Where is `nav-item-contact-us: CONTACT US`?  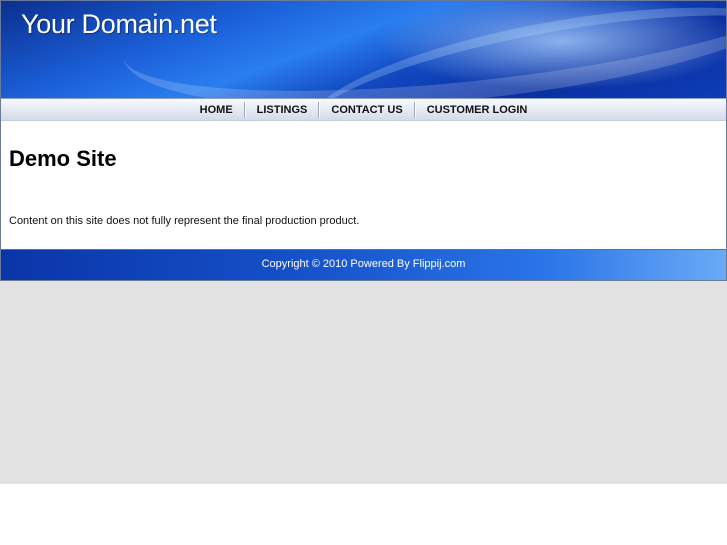
nav-item-contact-us: CONTACT US is located at coordinates (366, 110).